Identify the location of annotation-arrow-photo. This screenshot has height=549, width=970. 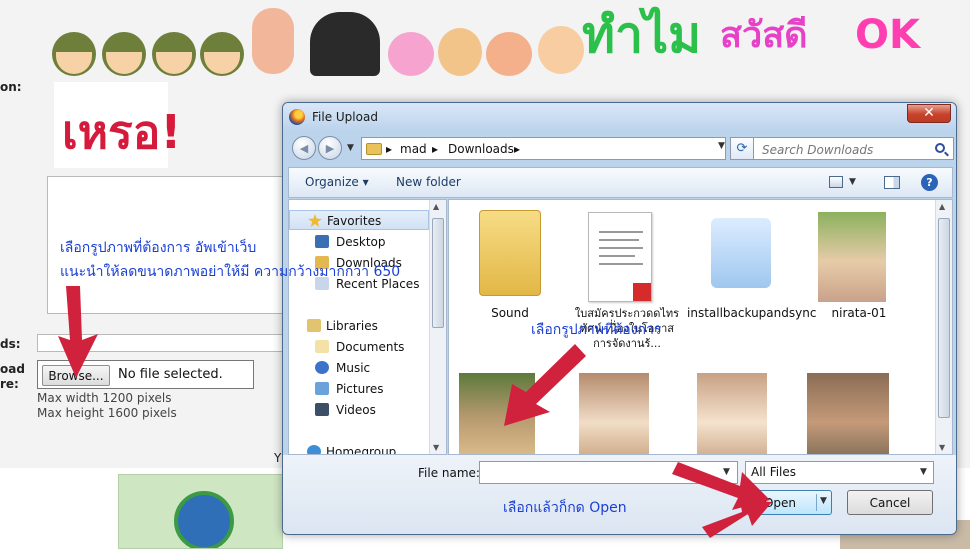
(545, 385).